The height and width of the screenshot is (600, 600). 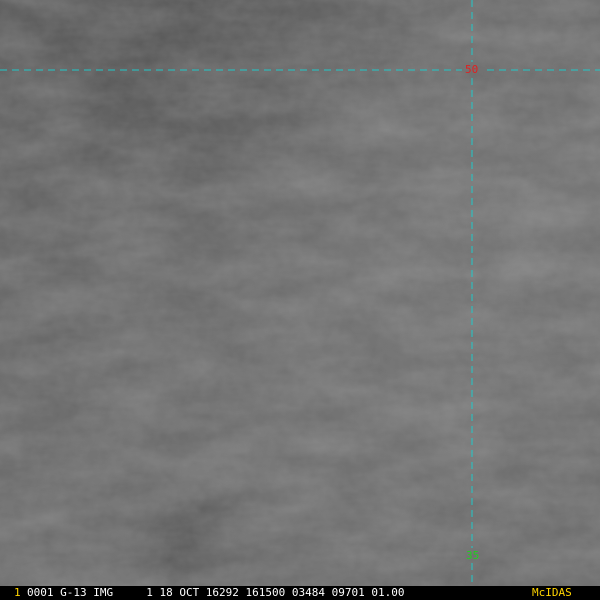 I want to click on frame-number: 1, so click(x=17, y=592).